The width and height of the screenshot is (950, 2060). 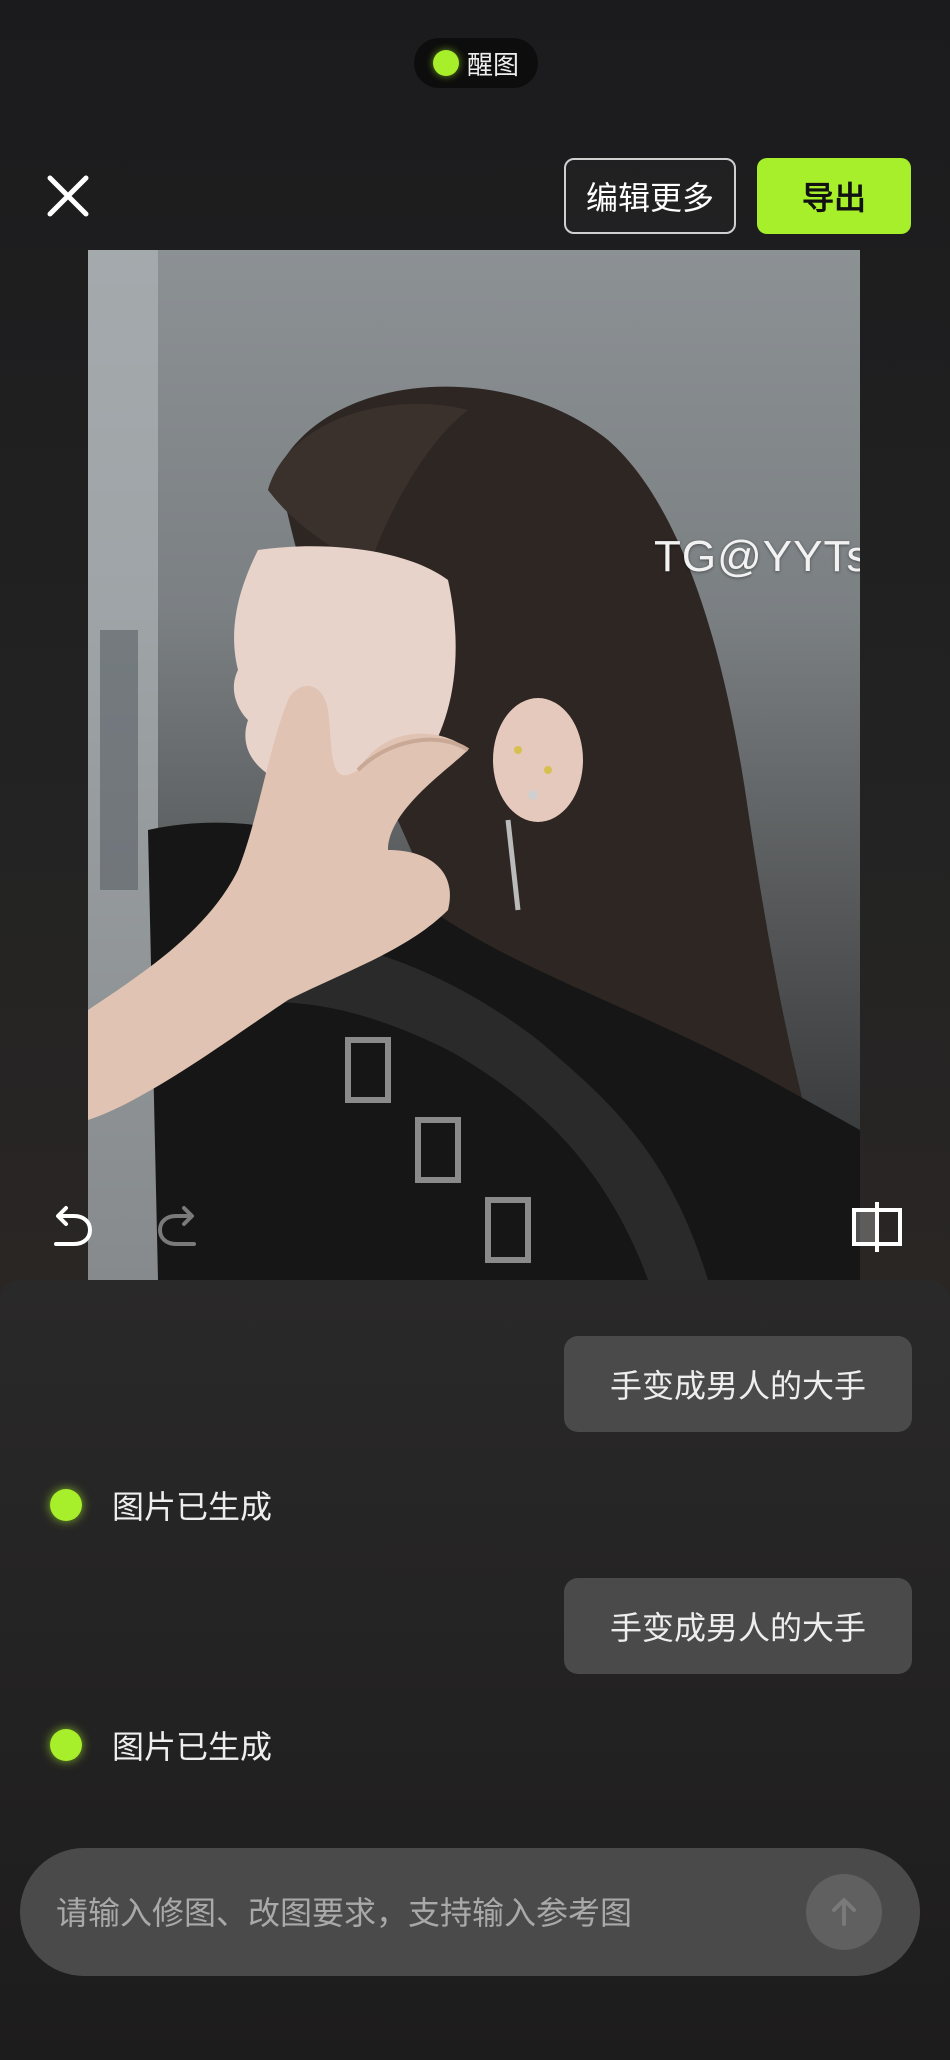 I want to click on export-button: 导出, so click(x=834, y=196).